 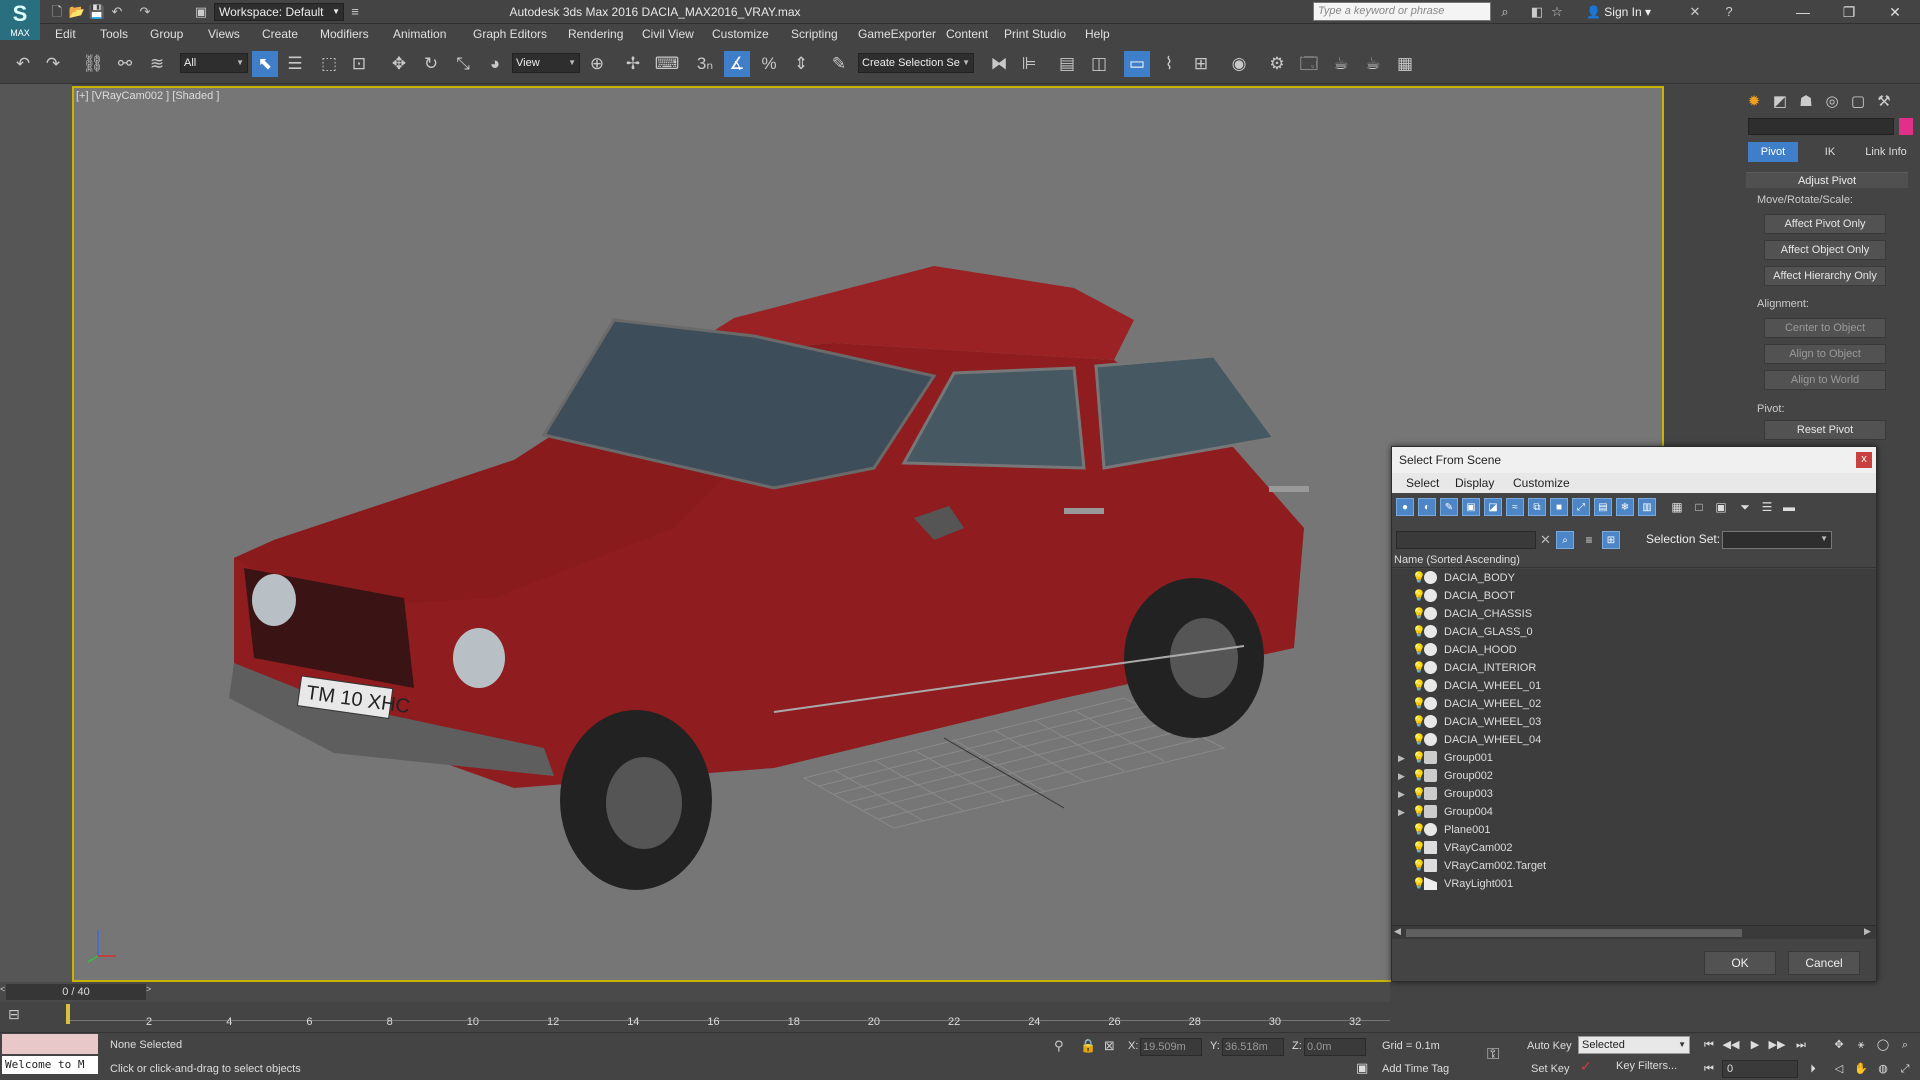 What do you see at coordinates (1088, 1046) in the screenshot?
I see `selection-lock-icon: 🔒` at bounding box center [1088, 1046].